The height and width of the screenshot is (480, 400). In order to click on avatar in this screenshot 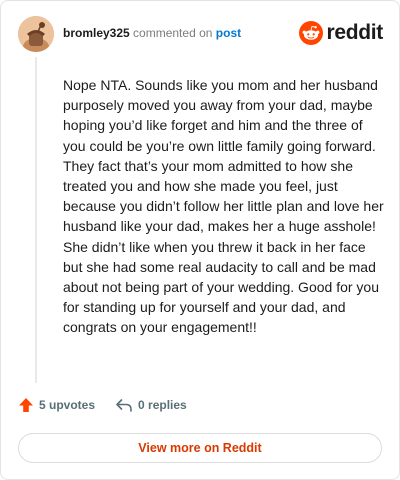, I will do `click(36, 34)`.